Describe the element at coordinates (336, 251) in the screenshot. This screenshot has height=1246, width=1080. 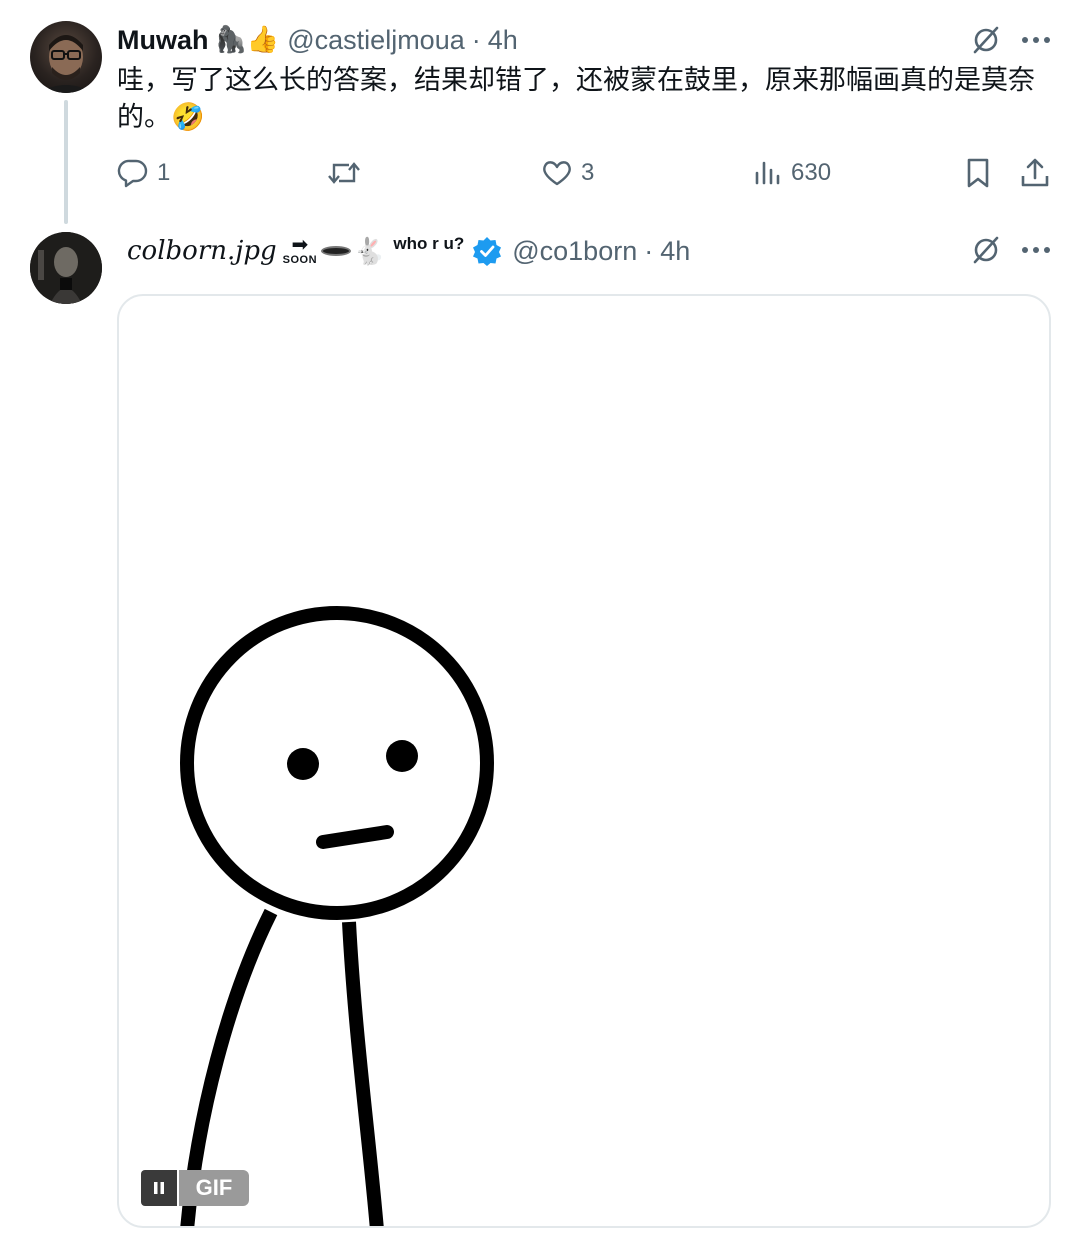
I see `hole-icon` at that location.